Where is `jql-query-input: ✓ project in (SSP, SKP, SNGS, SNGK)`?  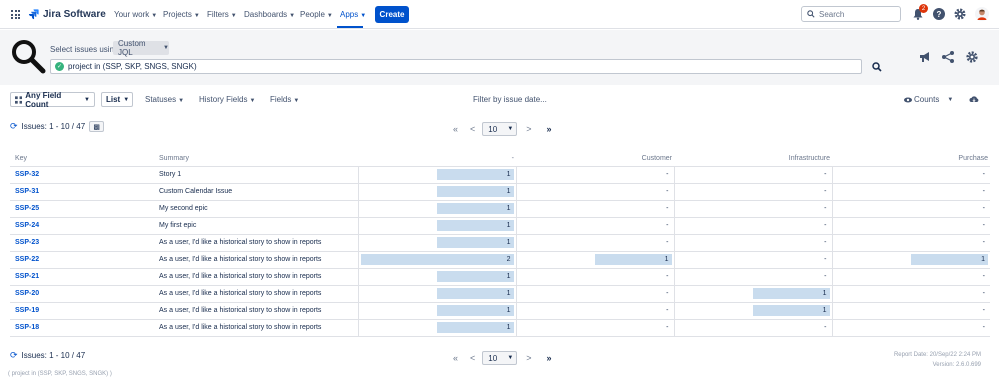
jql-query-input: ✓ project in (SSP, SKP, SNGS, SNGK) is located at coordinates (456, 66).